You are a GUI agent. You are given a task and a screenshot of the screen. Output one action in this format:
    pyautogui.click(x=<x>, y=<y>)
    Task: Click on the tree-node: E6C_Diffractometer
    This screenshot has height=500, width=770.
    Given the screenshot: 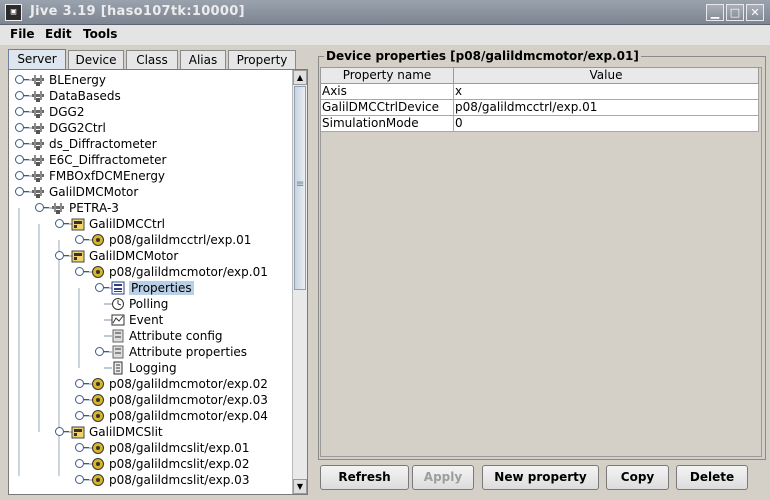 What is the action you would take?
    pyautogui.click(x=107, y=160)
    